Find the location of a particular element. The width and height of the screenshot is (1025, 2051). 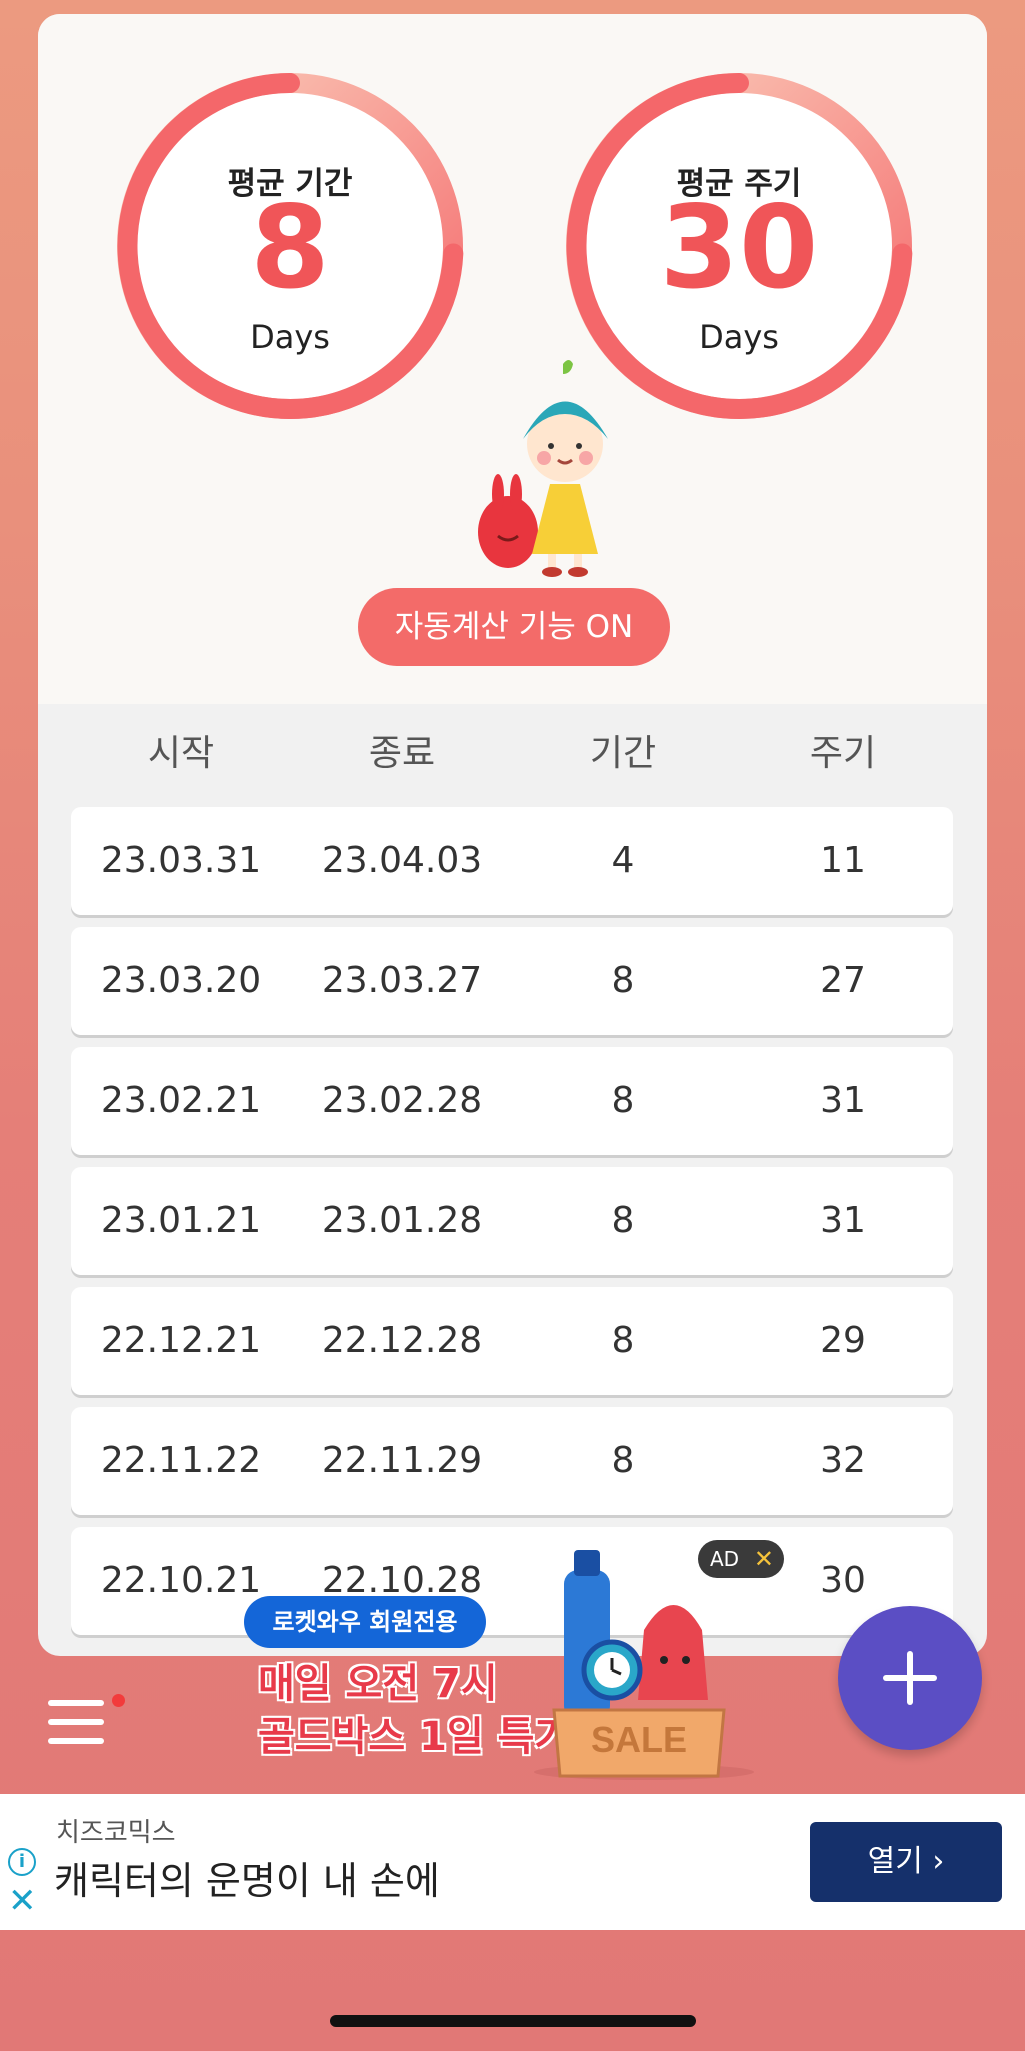

ad-banner: i ✕ 치즈코믹스 캐릭터의 운명이 내 손에 열기 › is located at coordinates (512, 1862).